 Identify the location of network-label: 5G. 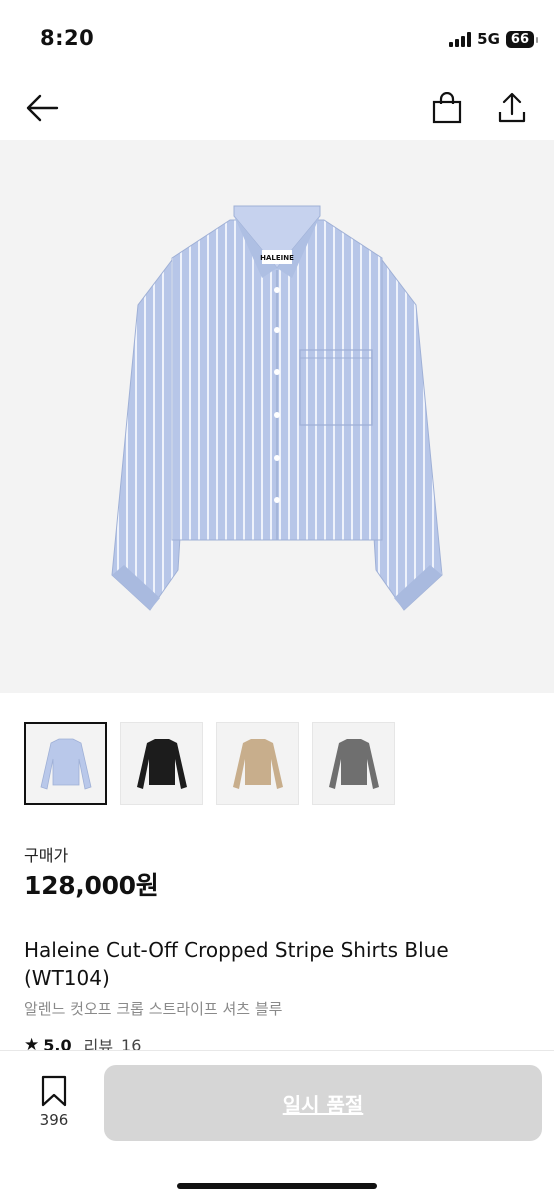
(488, 39).